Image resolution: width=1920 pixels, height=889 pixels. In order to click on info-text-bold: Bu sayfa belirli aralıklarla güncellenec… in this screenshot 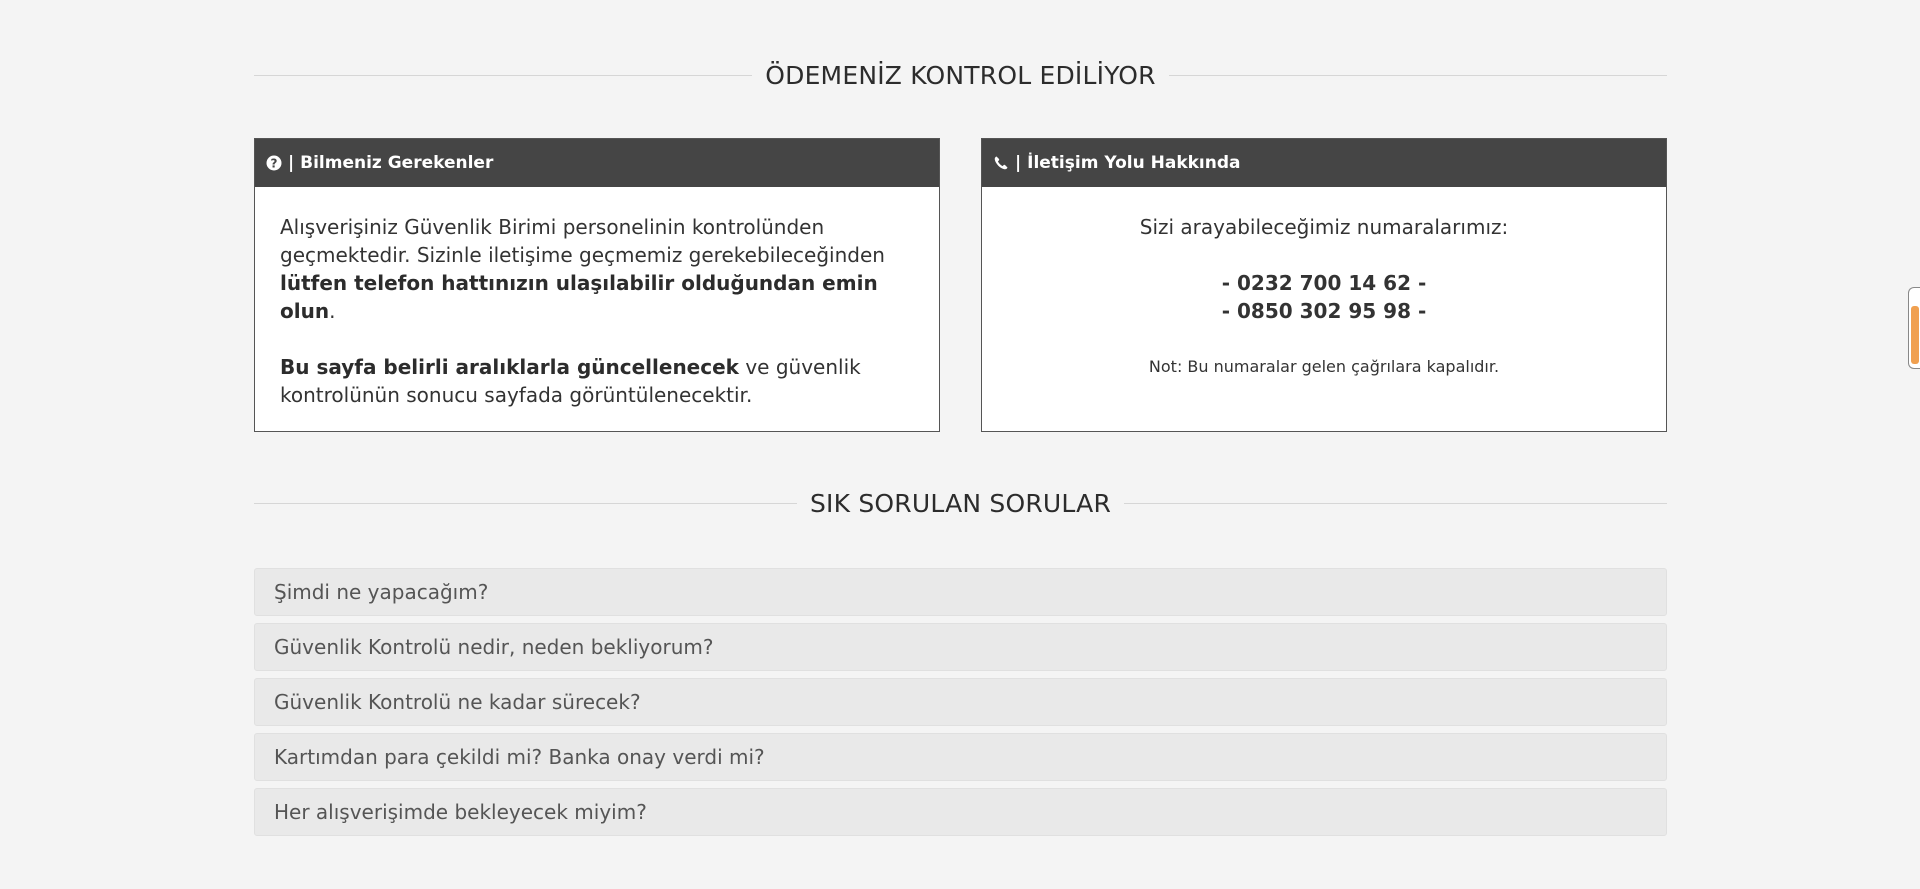, I will do `click(509, 367)`.